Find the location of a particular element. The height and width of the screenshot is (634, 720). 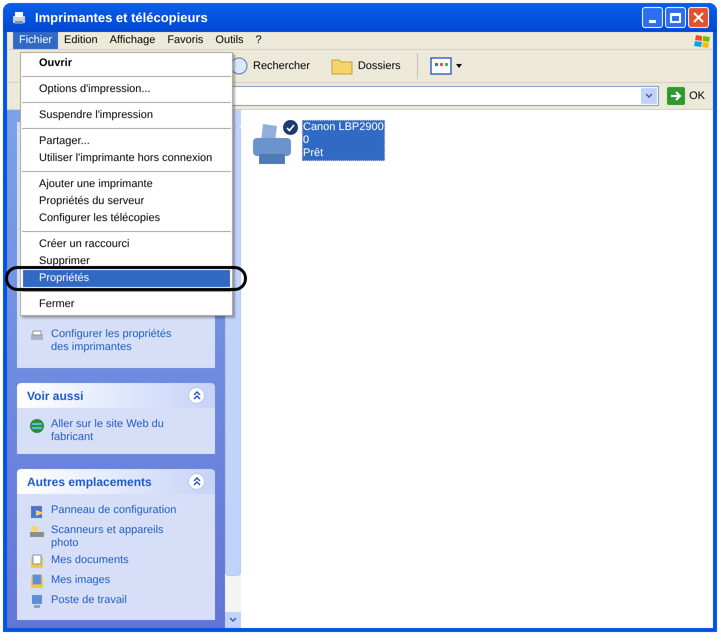

folders-button: Dossiers is located at coordinates (365, 66).